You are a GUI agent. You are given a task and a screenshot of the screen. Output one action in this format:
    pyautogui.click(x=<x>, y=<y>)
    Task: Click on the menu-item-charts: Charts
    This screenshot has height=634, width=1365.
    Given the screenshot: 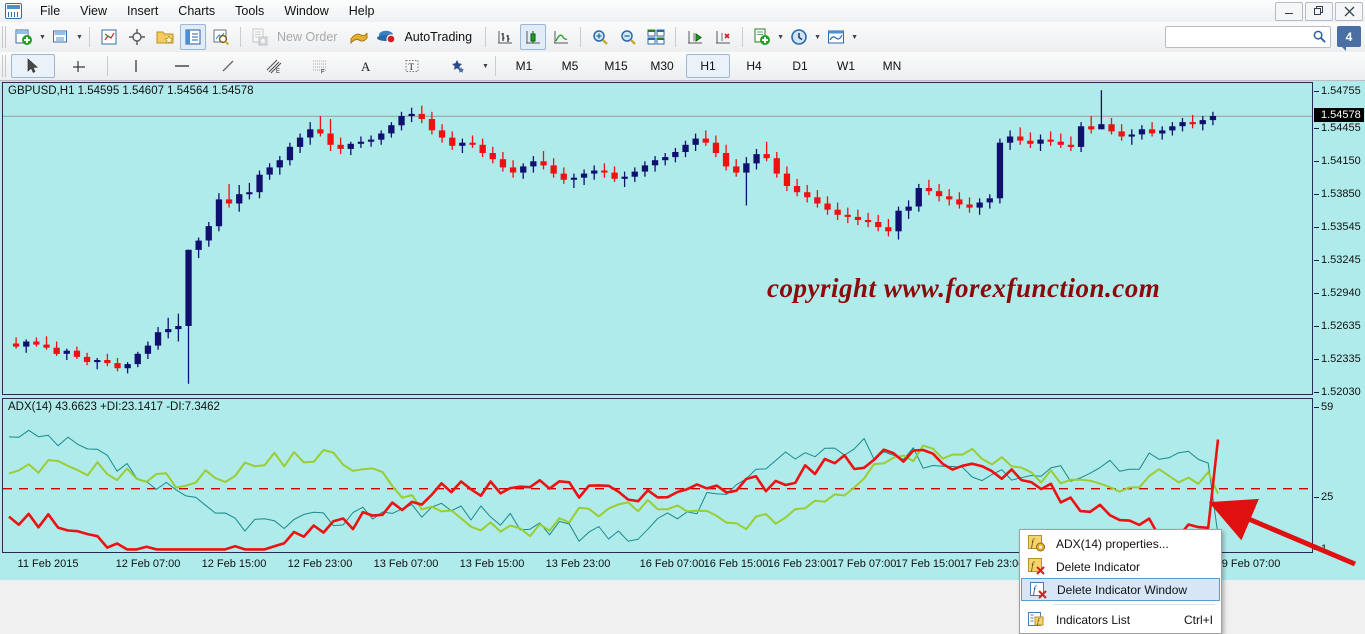 What is the action you would take?
    pyautogui.click(x=196, y=11)
    